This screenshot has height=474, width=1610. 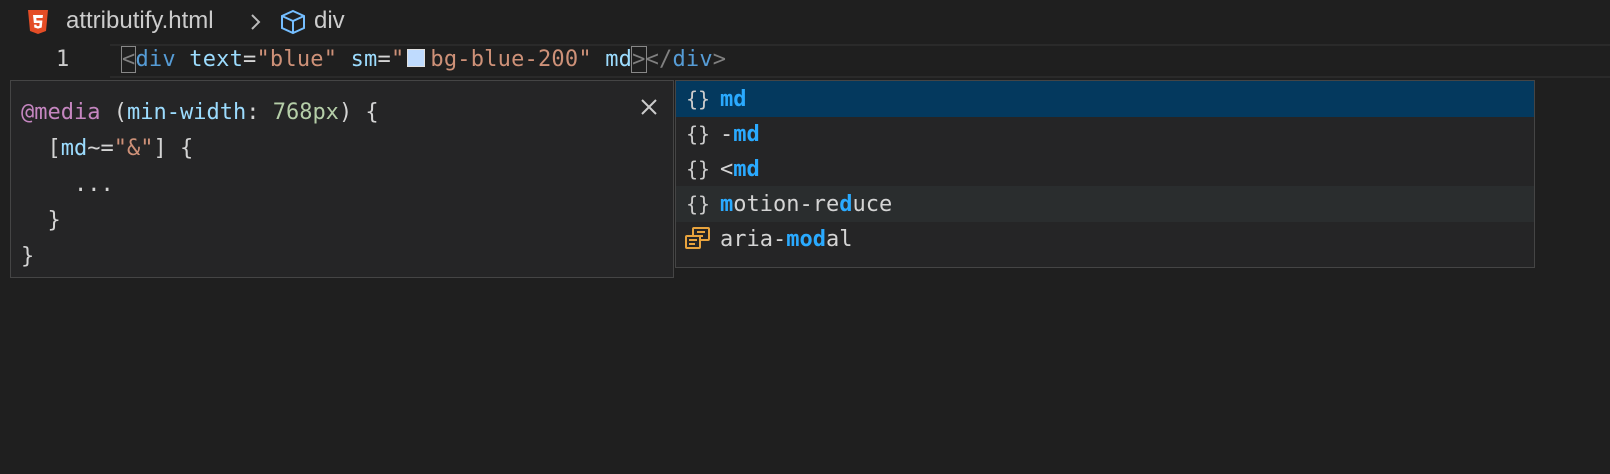 What do you see at coordinates (753, 239) in the screenshot?
I see `suggestion-text: aria-` at bounding box center [753, 239].